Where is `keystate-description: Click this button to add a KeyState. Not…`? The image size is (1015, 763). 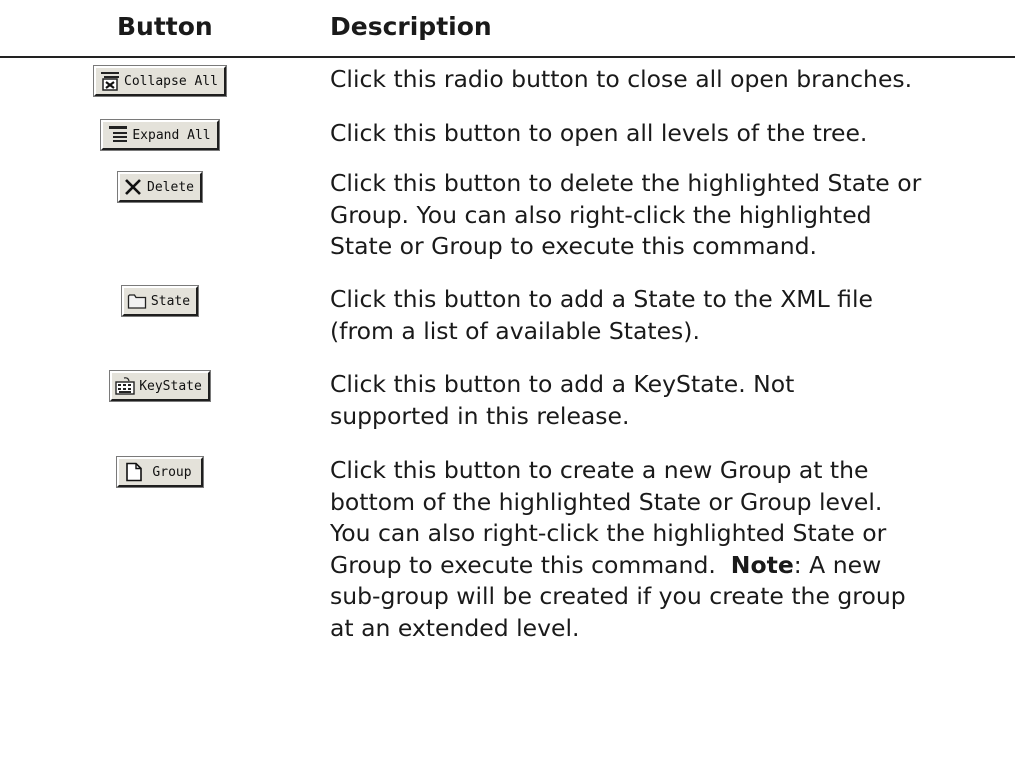
keystate-description: Click this button to add a KeyState. Not… is located at coordinates (562, 400).